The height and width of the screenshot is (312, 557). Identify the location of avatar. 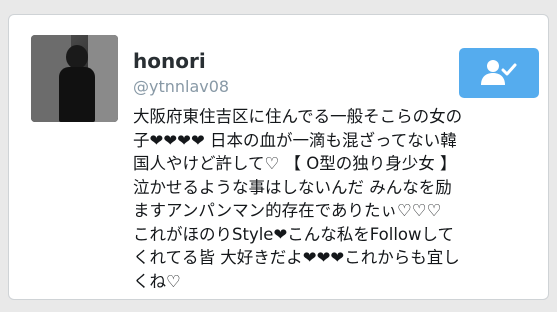
(74, 78).